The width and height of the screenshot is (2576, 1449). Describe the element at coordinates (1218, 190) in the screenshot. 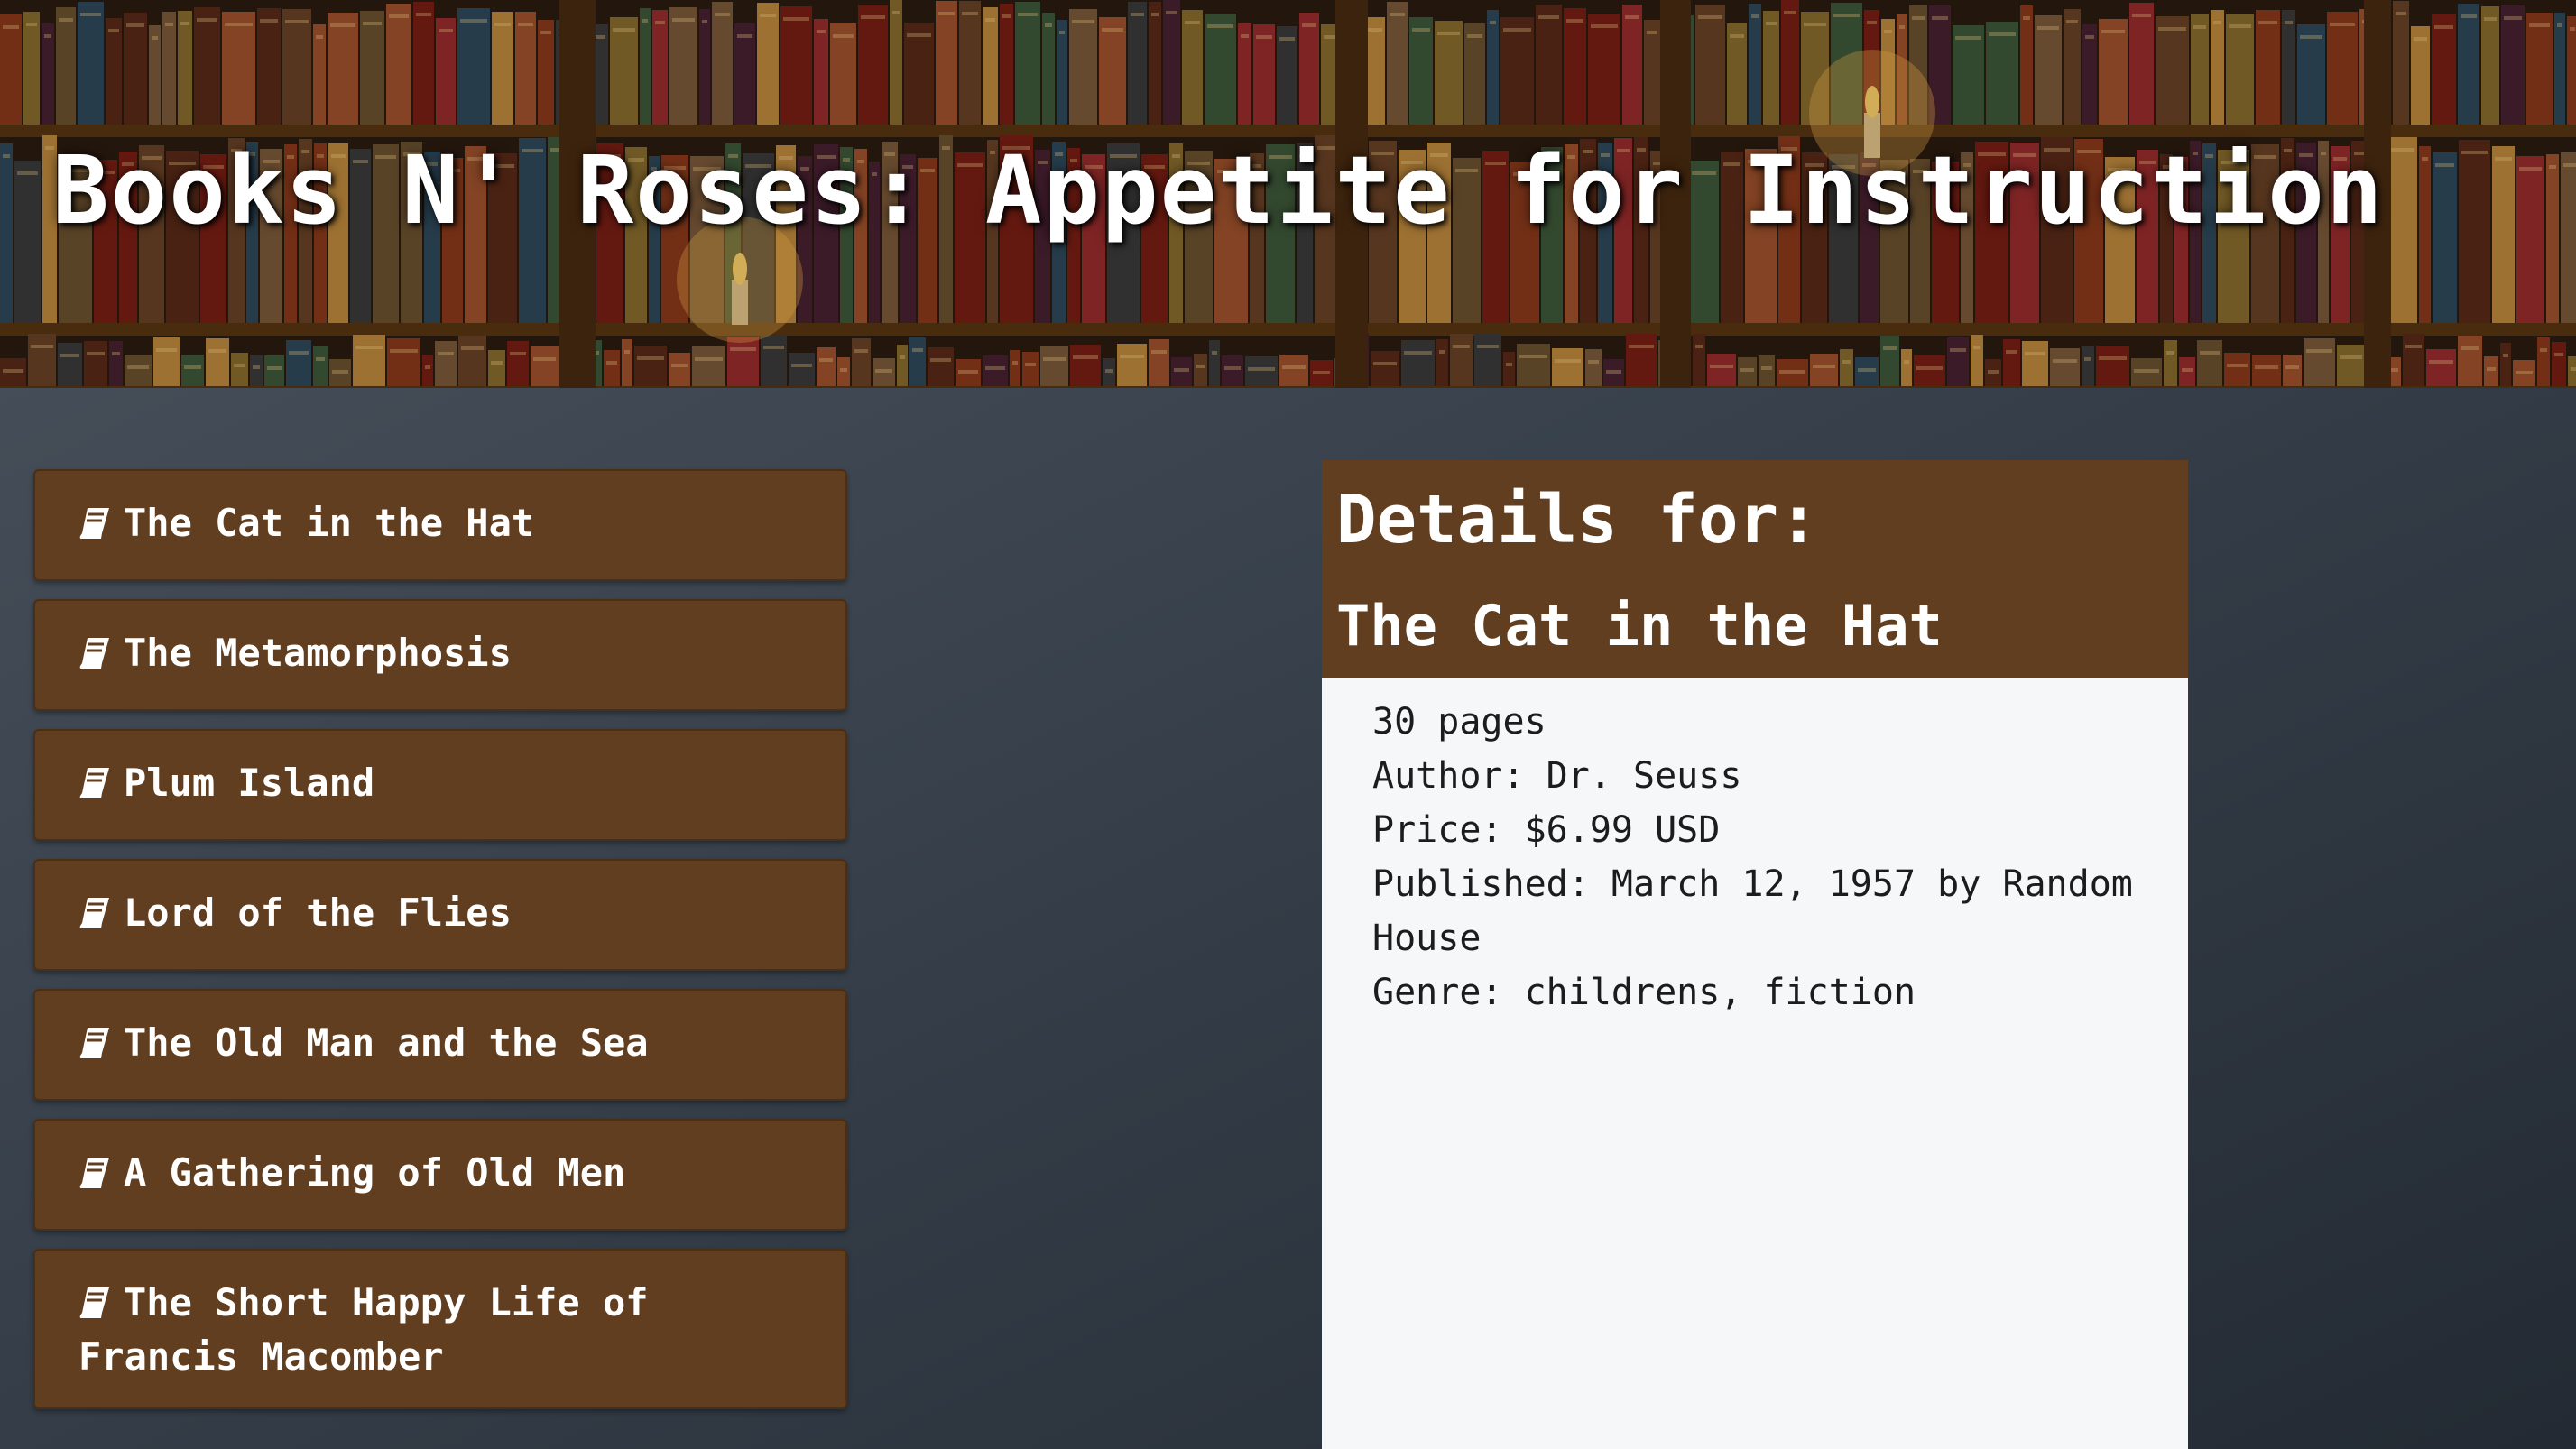

I see `site-title: Books N' Roses: Appetite for Instruction` at that location.